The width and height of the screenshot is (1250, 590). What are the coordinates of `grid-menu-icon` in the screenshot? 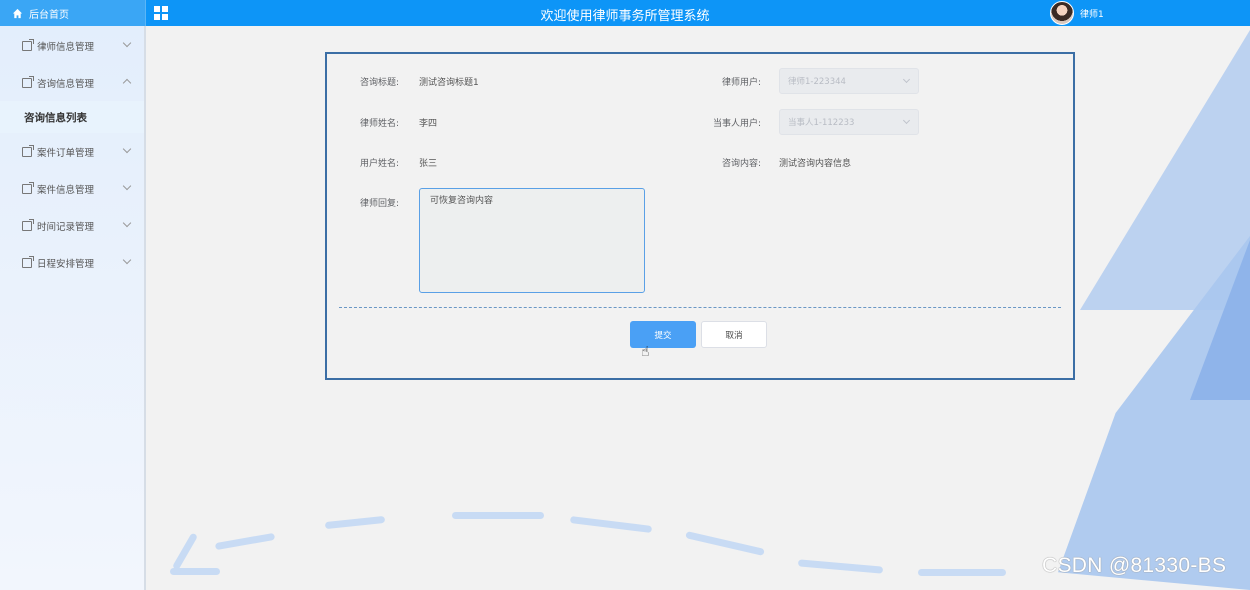 It's located at (161, 13).